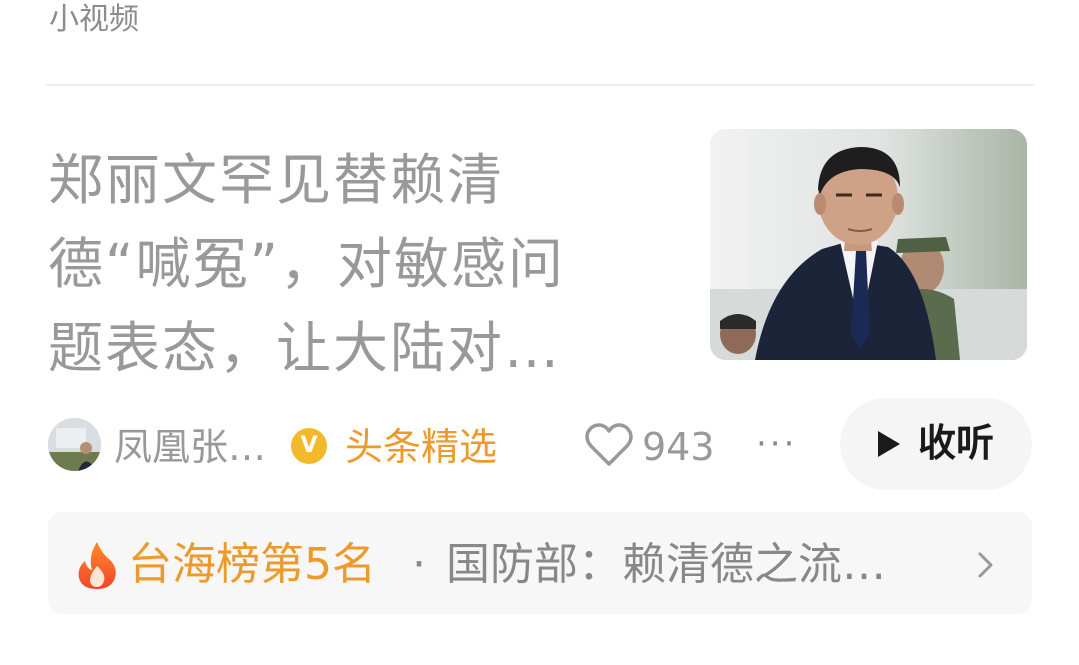  What do you see at coordinates (985, 565) in the screenshot?
I see `chevron-right-icon` at bounding box center [985, 565].